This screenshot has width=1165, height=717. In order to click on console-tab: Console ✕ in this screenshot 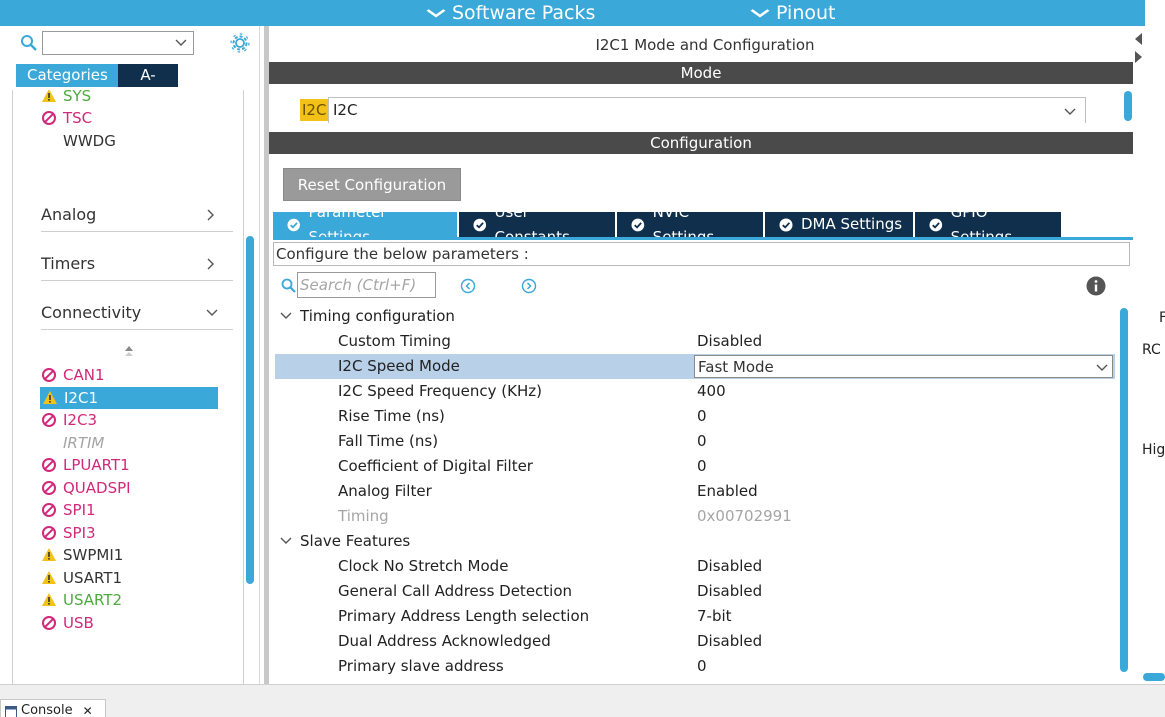, I will do `click(53, 708)`.